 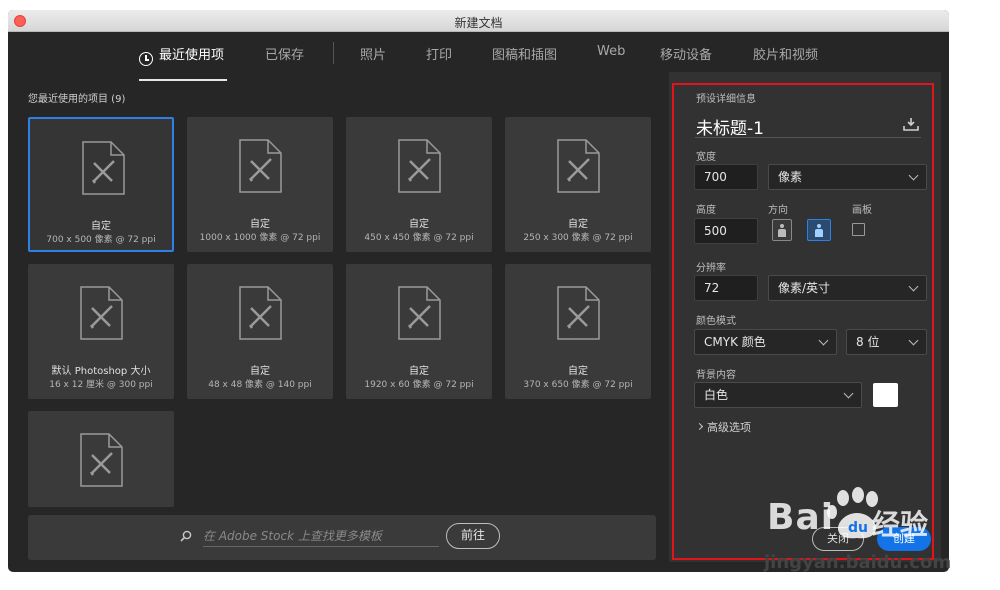 I want to click on window-title: 新建文档, so click(x=478, y=23).